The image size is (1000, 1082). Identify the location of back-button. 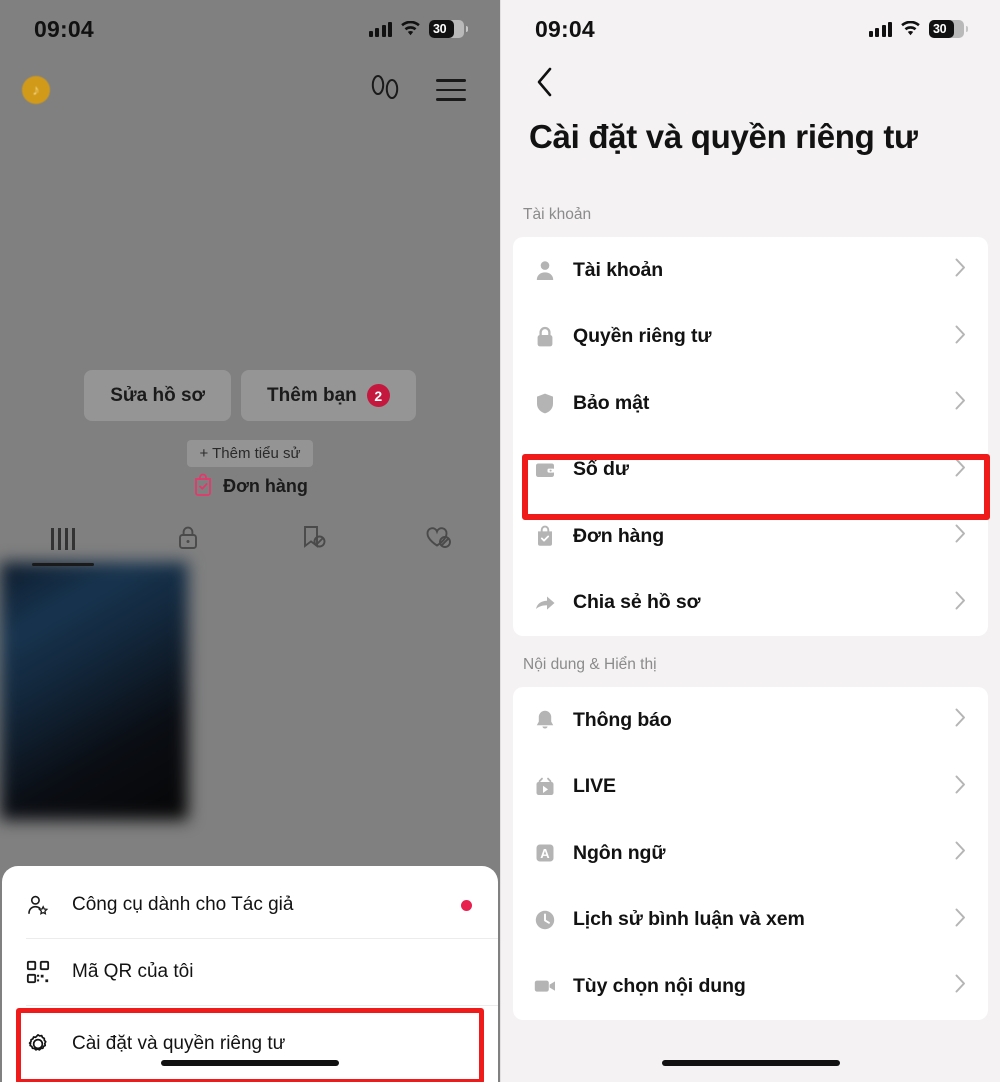
(545, 84).